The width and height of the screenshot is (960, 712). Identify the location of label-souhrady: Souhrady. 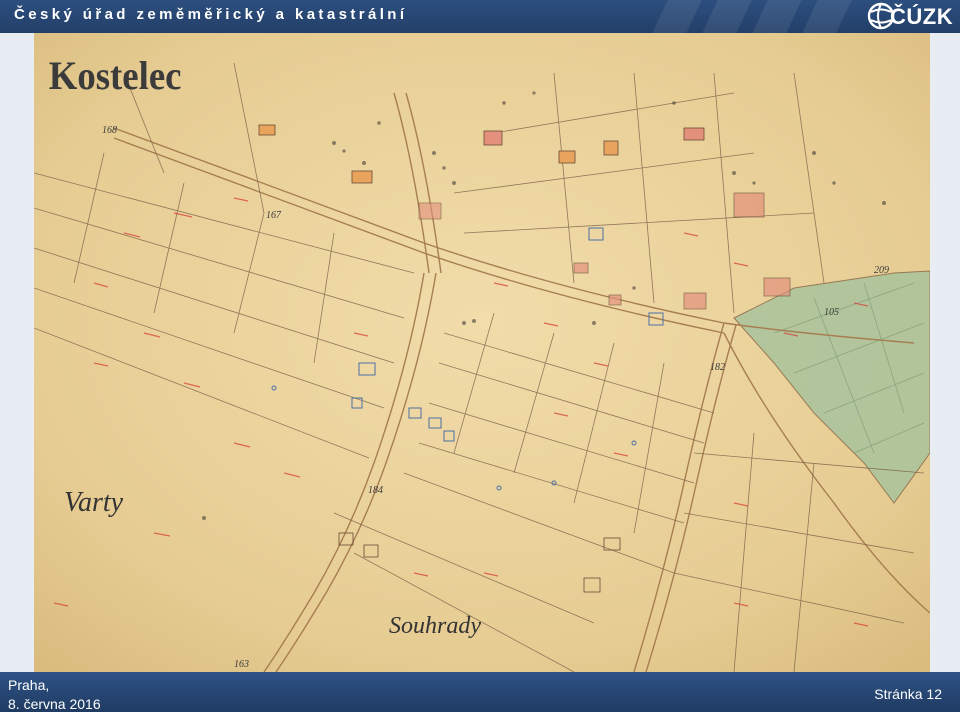
(435, 626).